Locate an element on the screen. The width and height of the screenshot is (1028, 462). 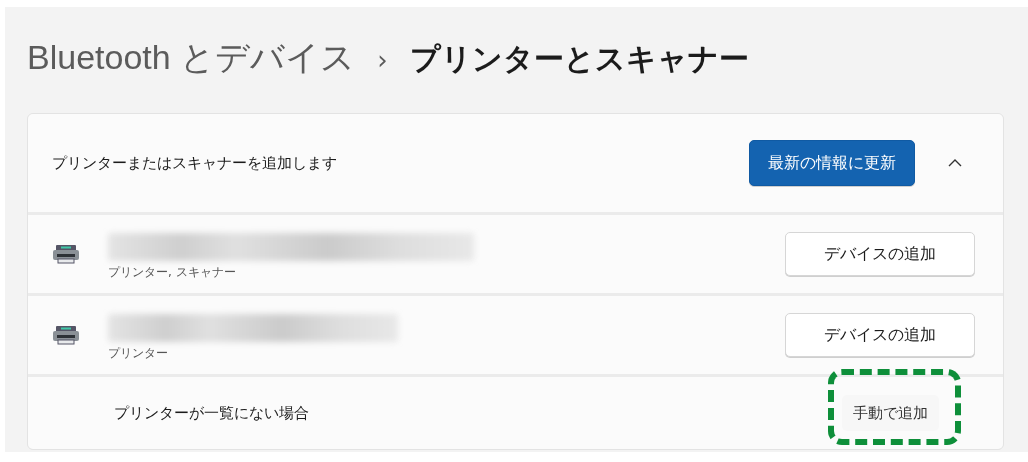
device-type: プリンター is located at coordinates (138, 353).